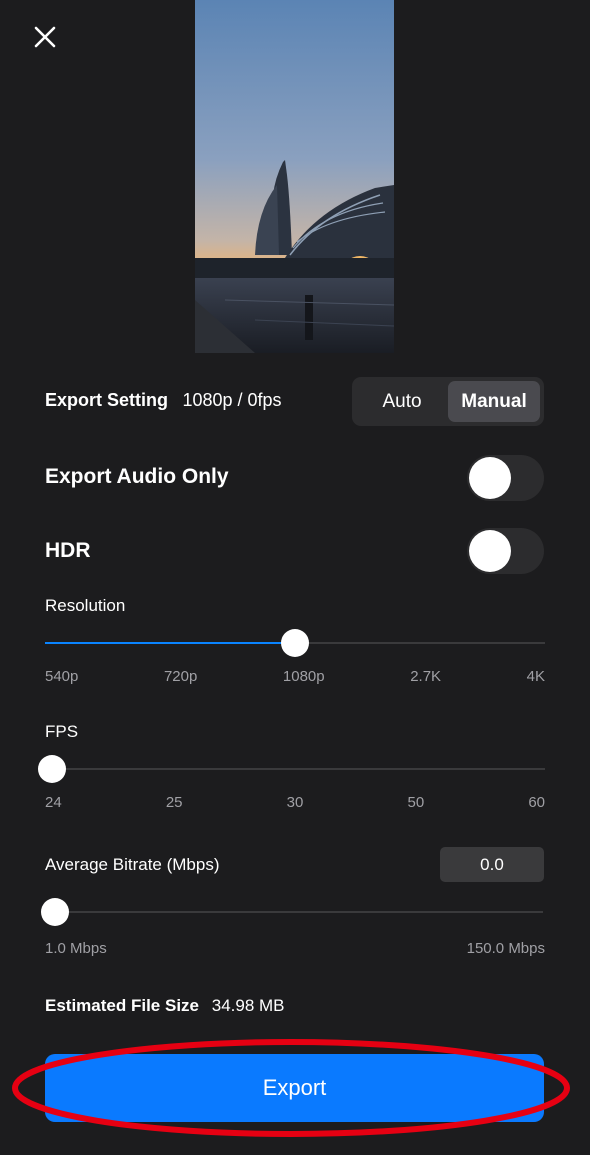  What do you see at coordinates (85, 605) in the screenshot?
I see `resolution-label: Resolution` at bounding box center [85, 605].